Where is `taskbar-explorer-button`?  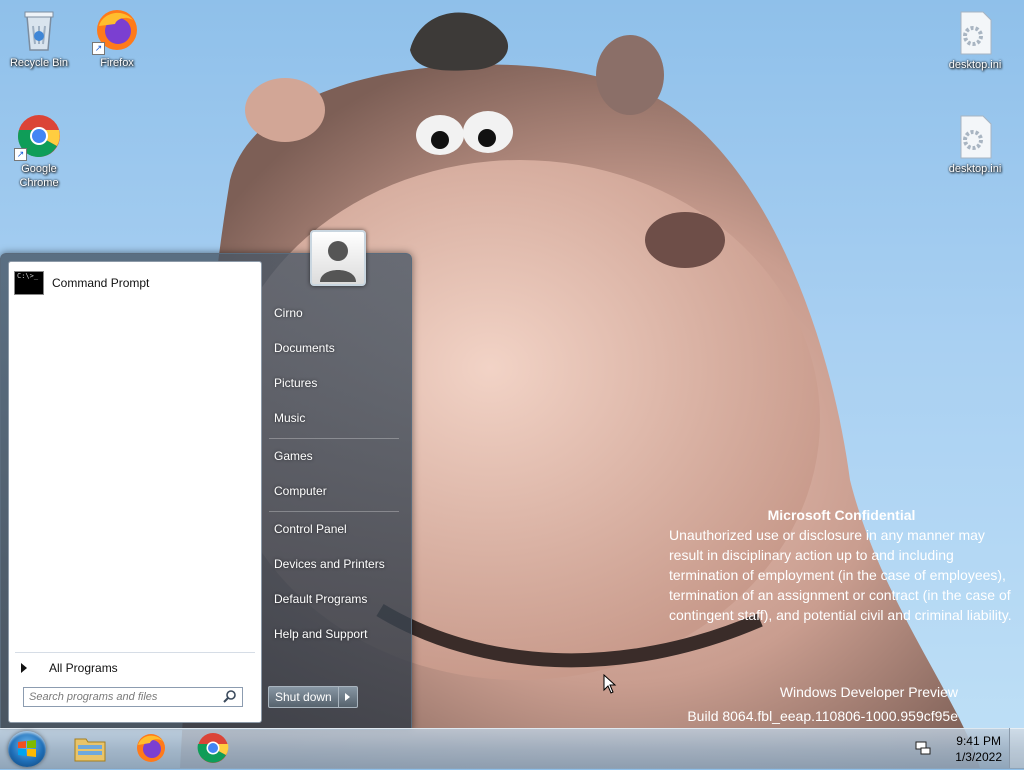
taskbar-explorer-button is located at coordinates (90, 748).